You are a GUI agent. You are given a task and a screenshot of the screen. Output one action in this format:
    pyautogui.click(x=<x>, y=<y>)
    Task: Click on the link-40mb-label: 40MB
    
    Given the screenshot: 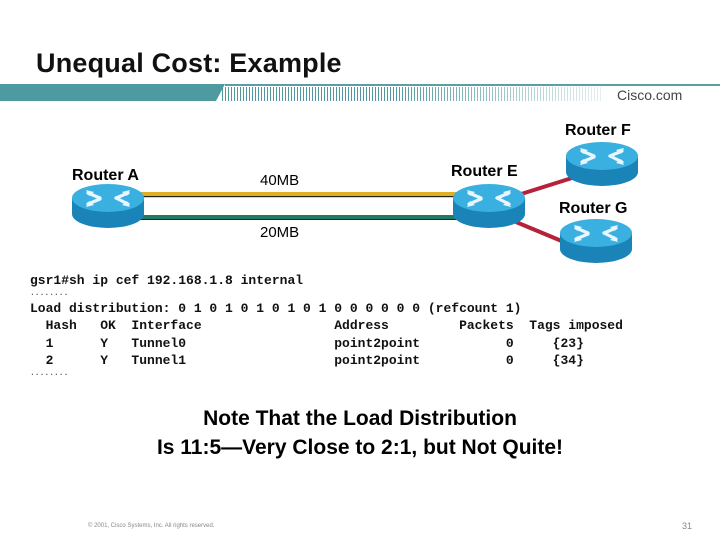 What is the action you would take?
    pyautogui.click(x=280, y=180)
    